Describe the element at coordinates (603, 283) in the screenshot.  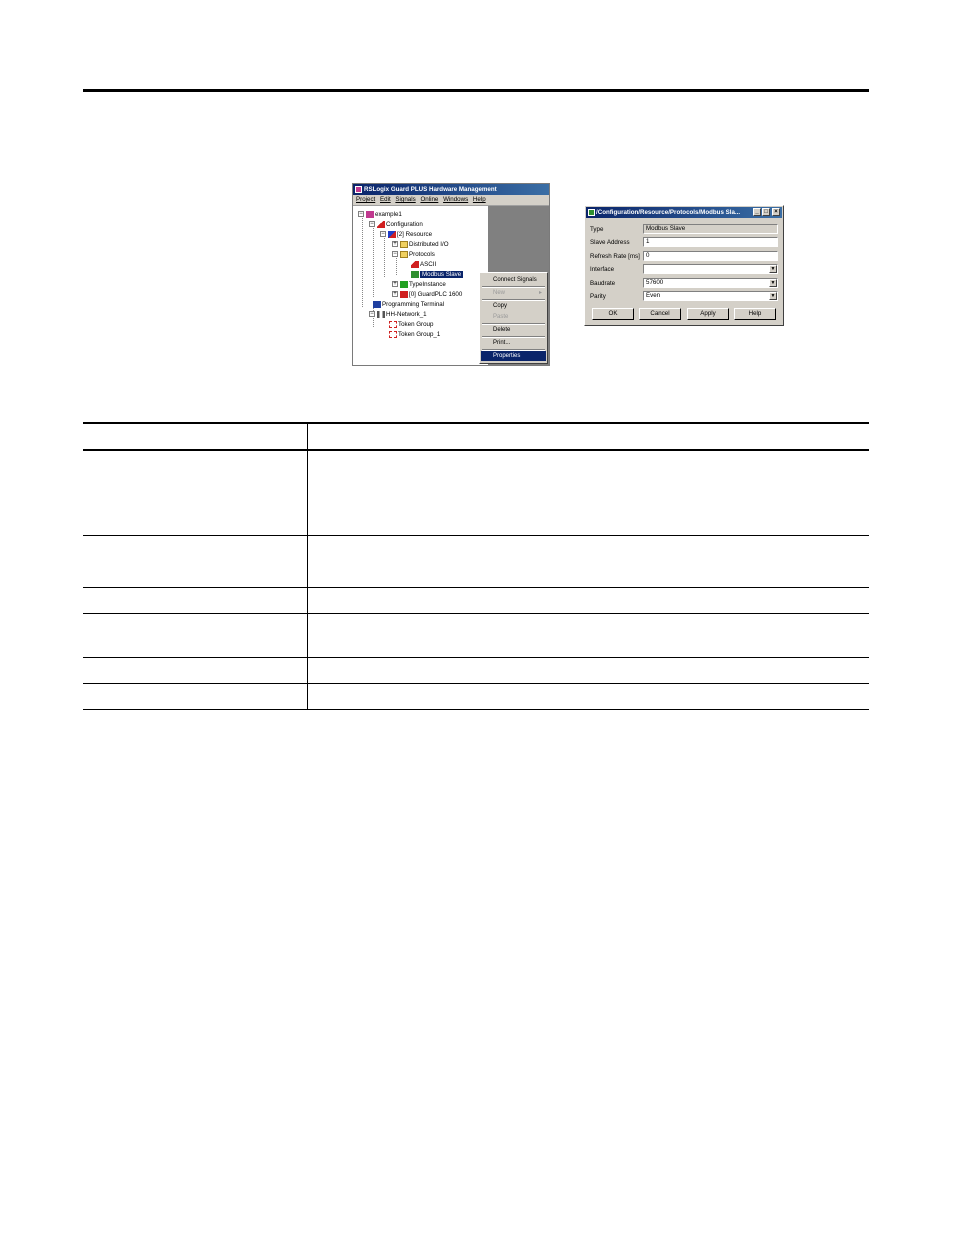
I see `baudrate-label: Baudrate` at that location.